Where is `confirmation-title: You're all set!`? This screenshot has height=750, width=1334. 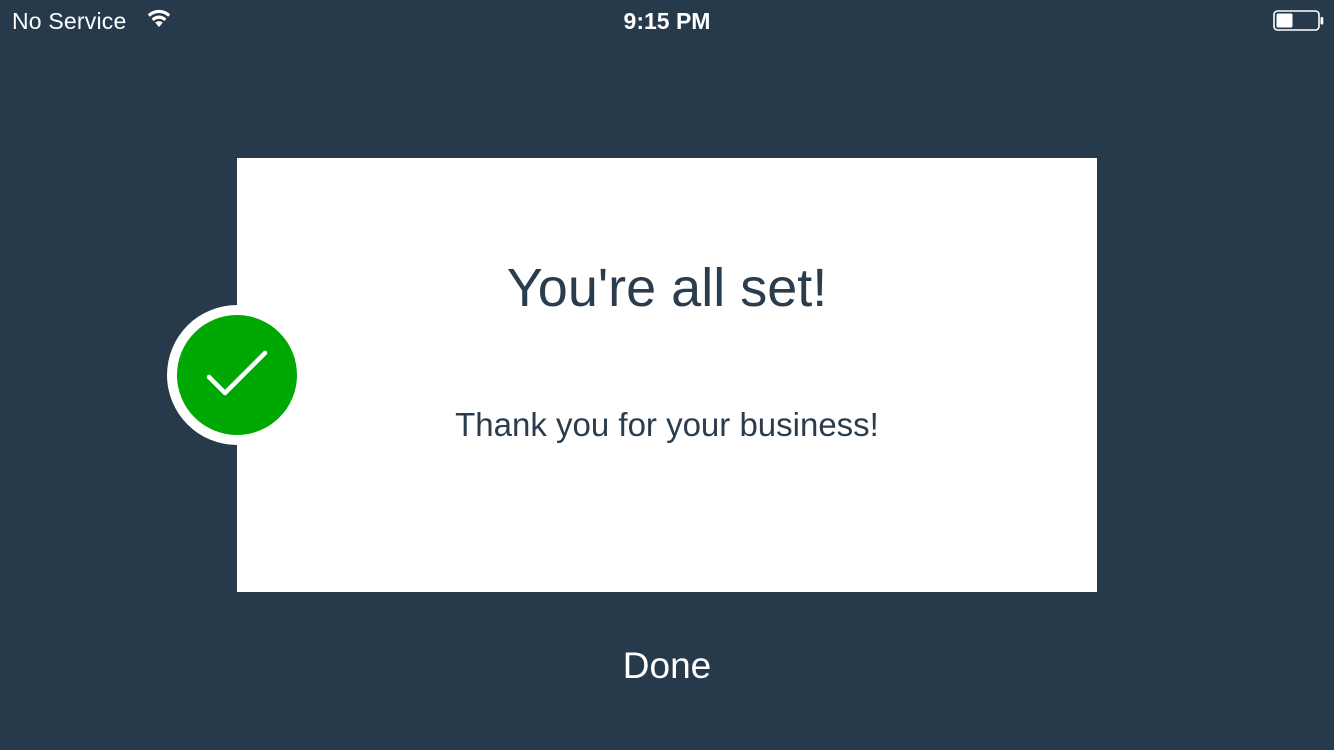
confirmation-title: You're all set! is located at coordinates (667, 288).